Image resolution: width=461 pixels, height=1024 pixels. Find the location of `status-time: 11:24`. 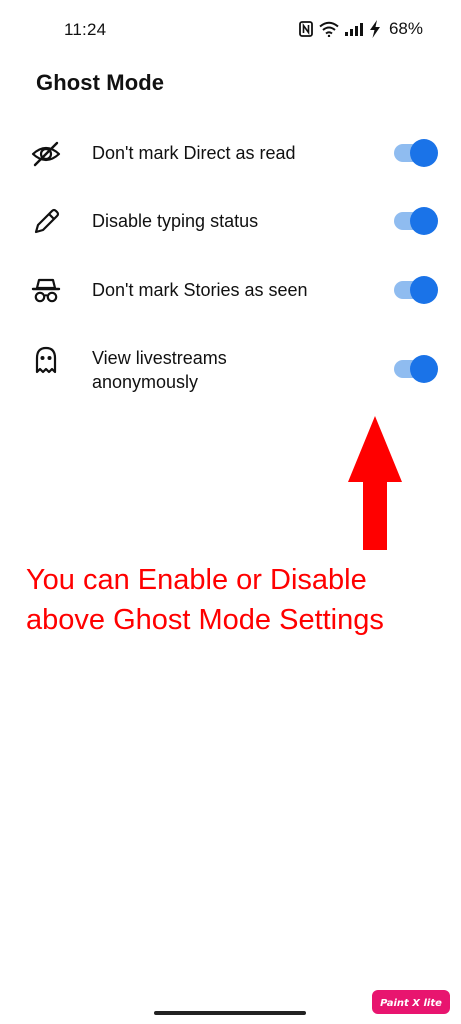

status-time: 11:24 is located at coordinates (85, 29).